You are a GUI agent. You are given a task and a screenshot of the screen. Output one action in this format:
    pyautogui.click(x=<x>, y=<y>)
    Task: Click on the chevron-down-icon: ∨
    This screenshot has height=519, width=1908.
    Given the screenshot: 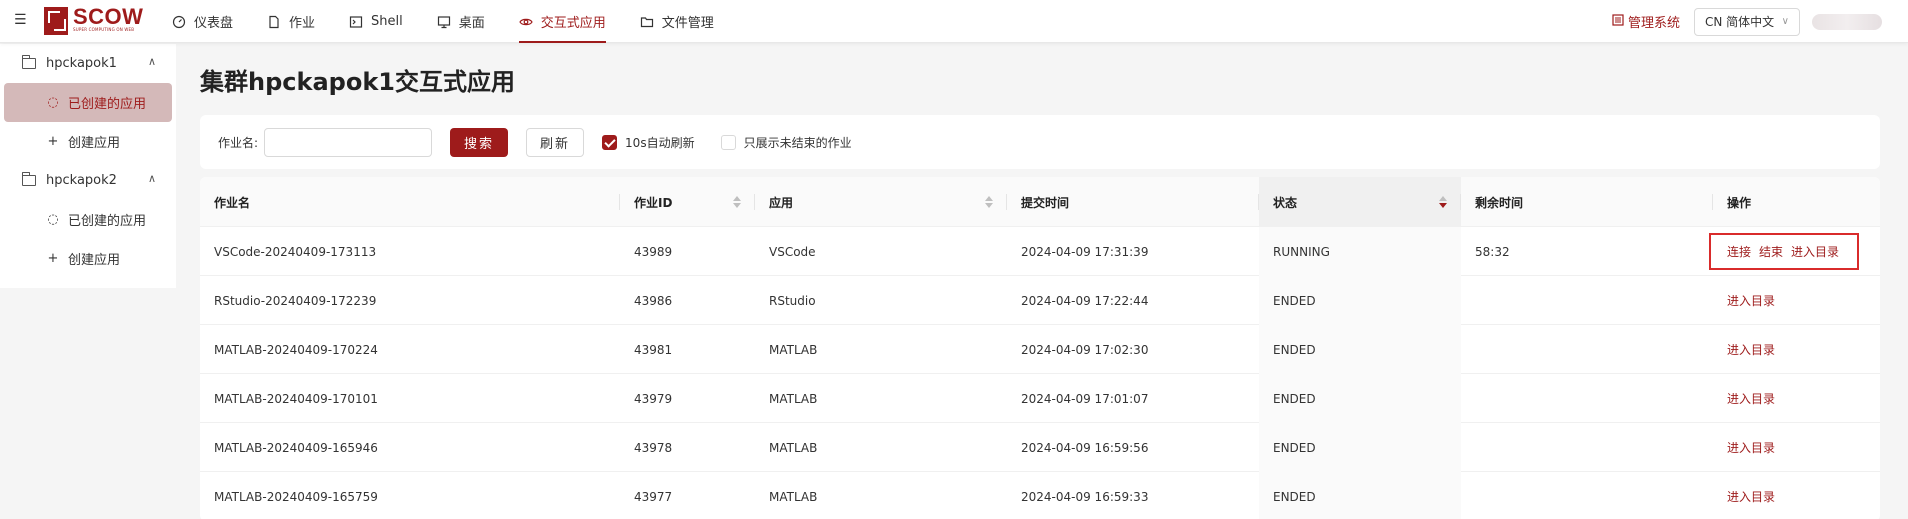 What is the action you would take?
    pyautogui.click(x=1785, y=21)
    